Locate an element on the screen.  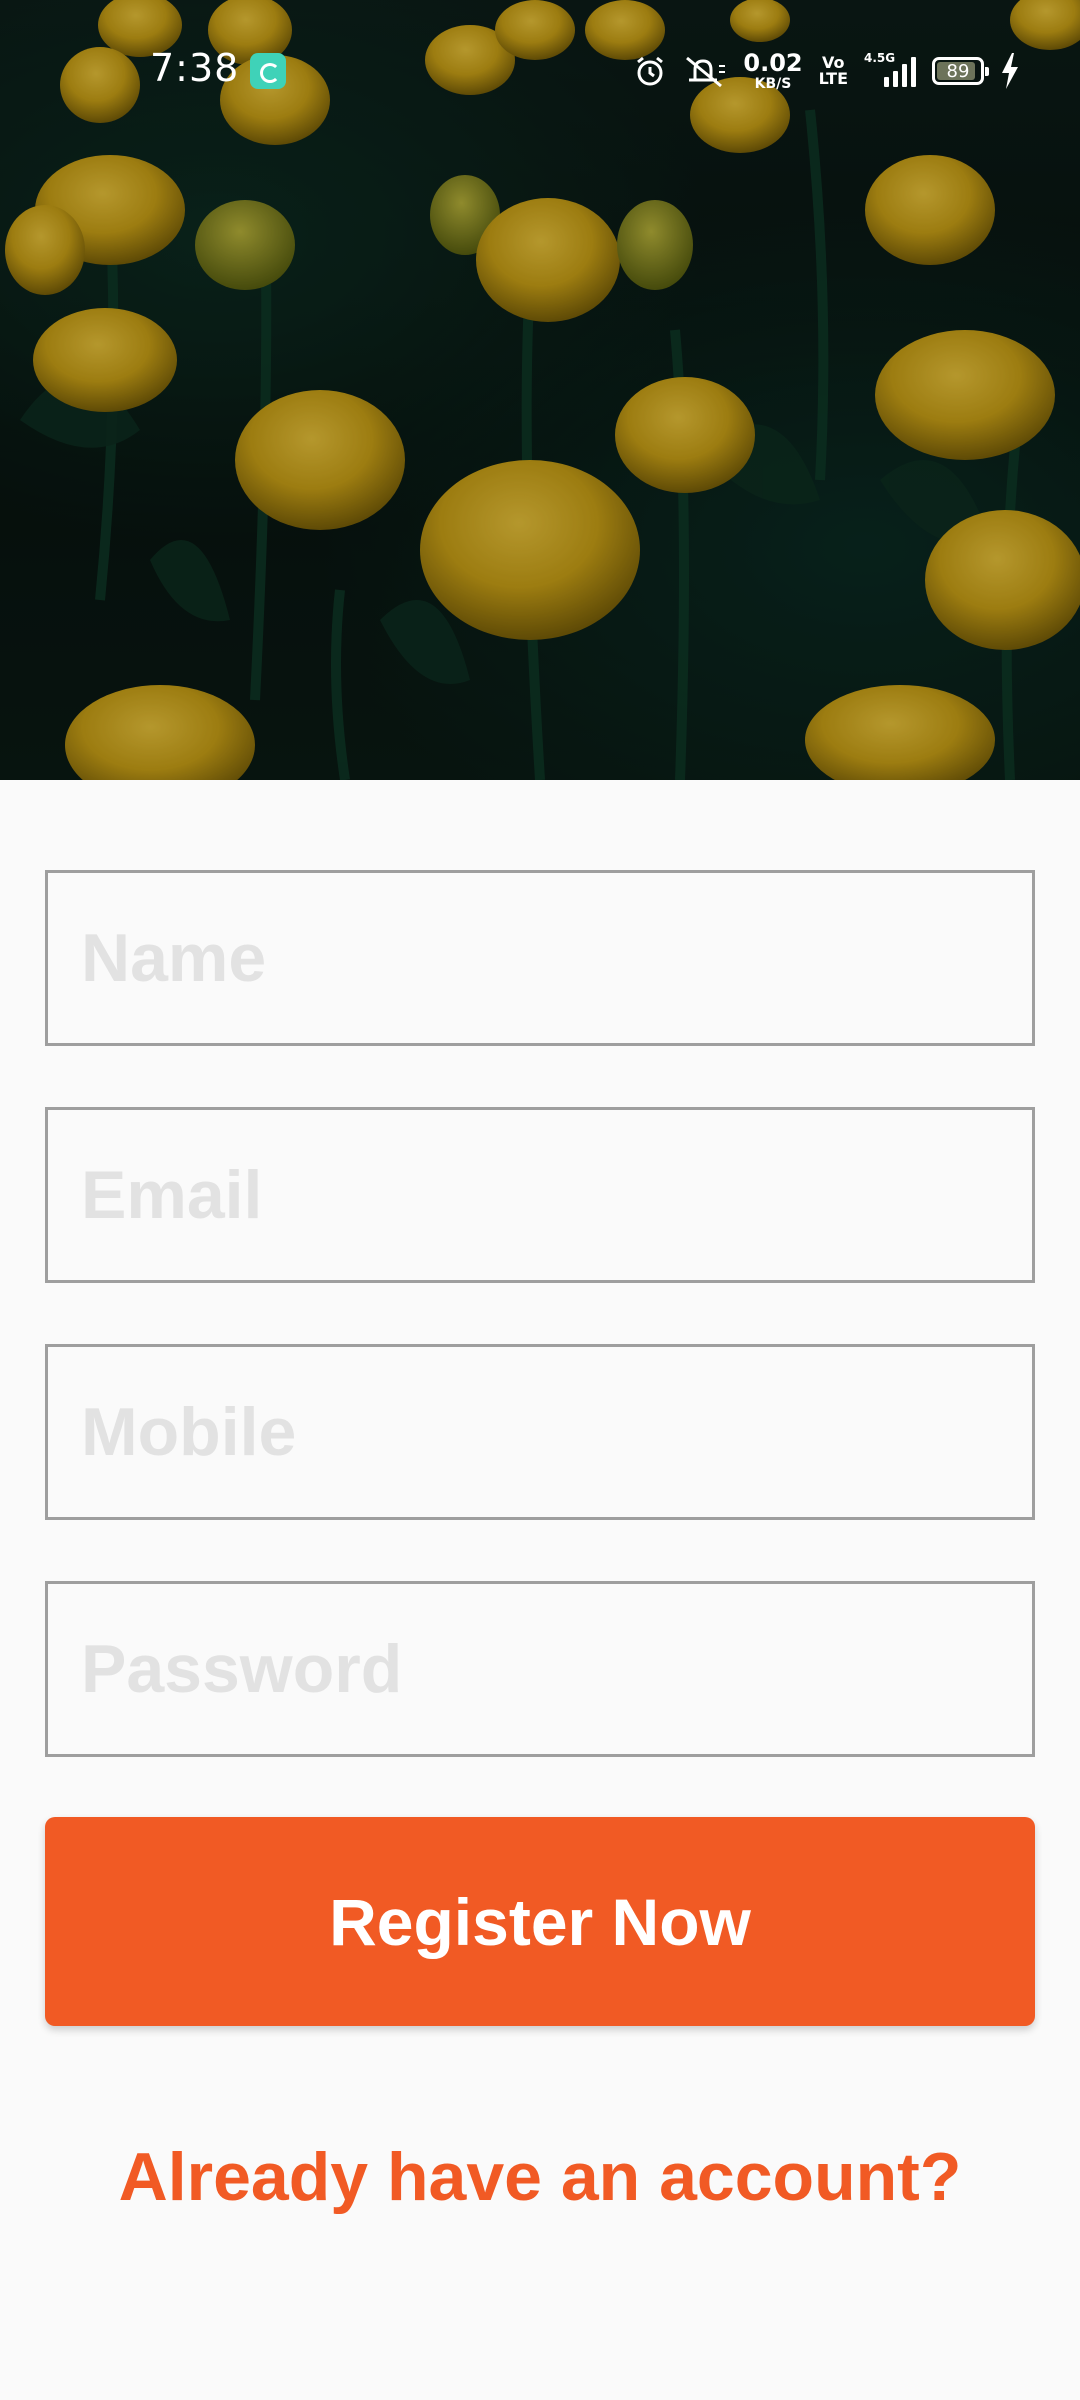
app-notification-icon is located at coordinates (268, 71).